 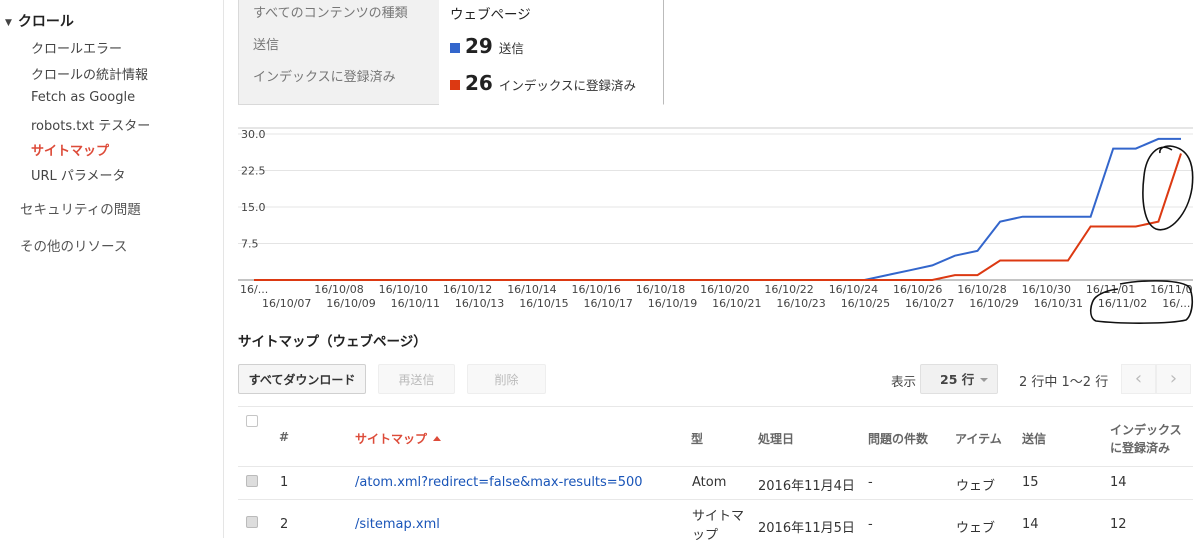 What do you see at coordinates (1046, 289) in the screenshot?
I see `x-tick-label: 16/10/30` at bounding box center [1046, 289].